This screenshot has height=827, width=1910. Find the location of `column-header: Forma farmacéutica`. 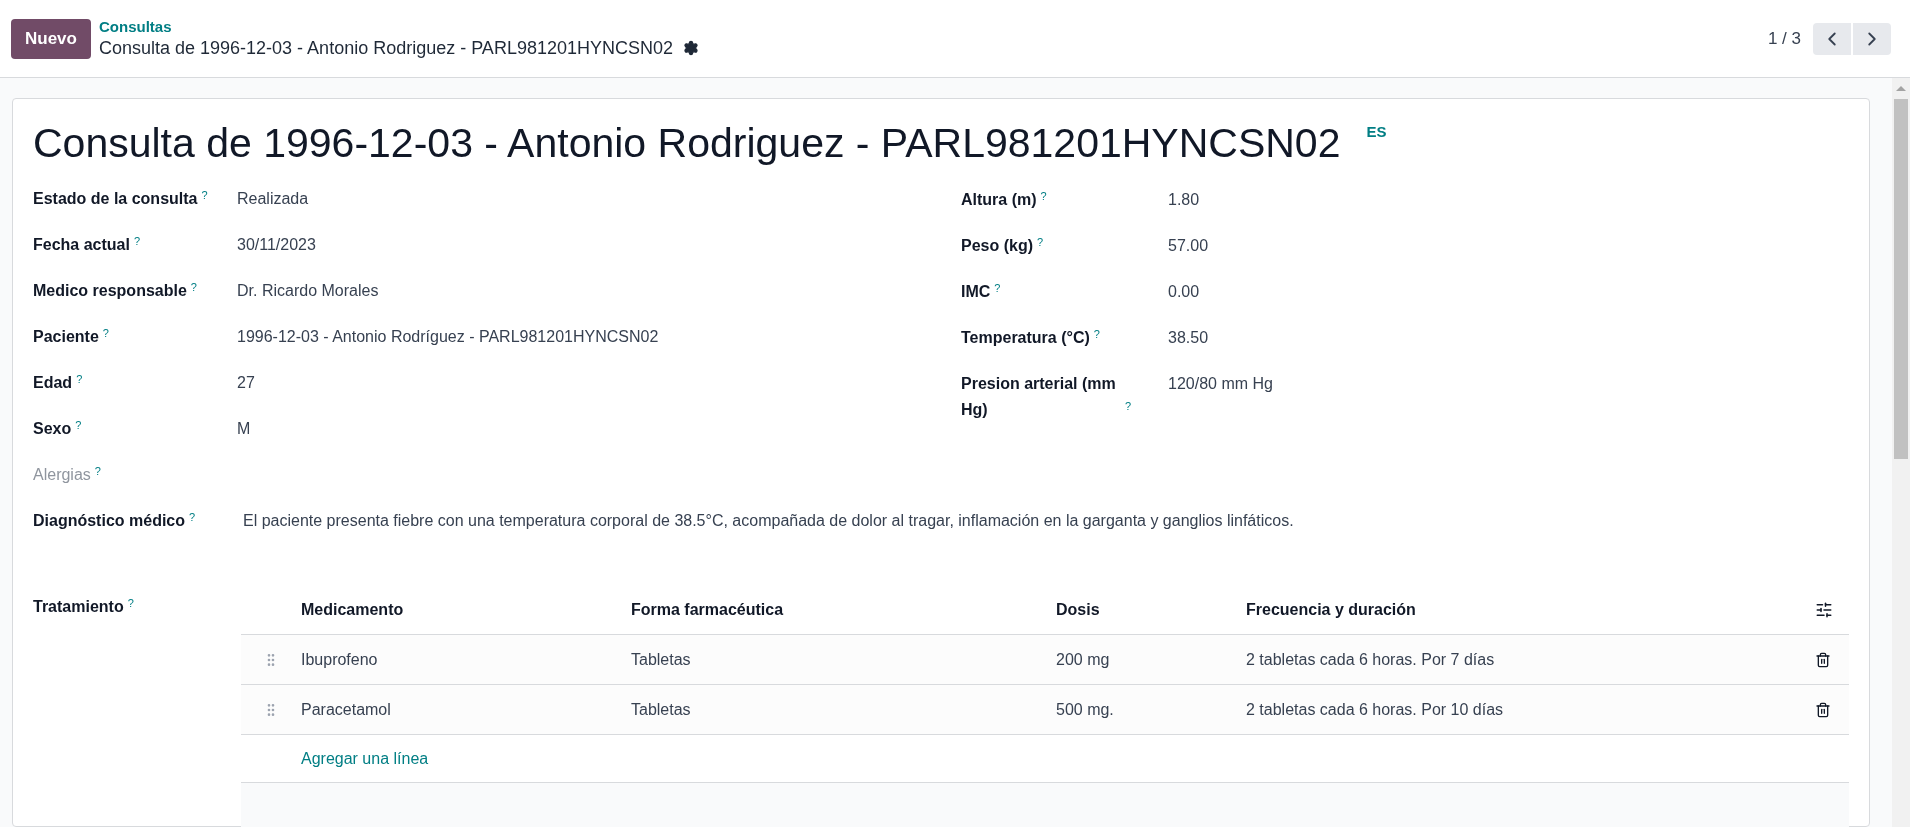

column-header: Forma farmacéutica is located at coordinates (707, 609).